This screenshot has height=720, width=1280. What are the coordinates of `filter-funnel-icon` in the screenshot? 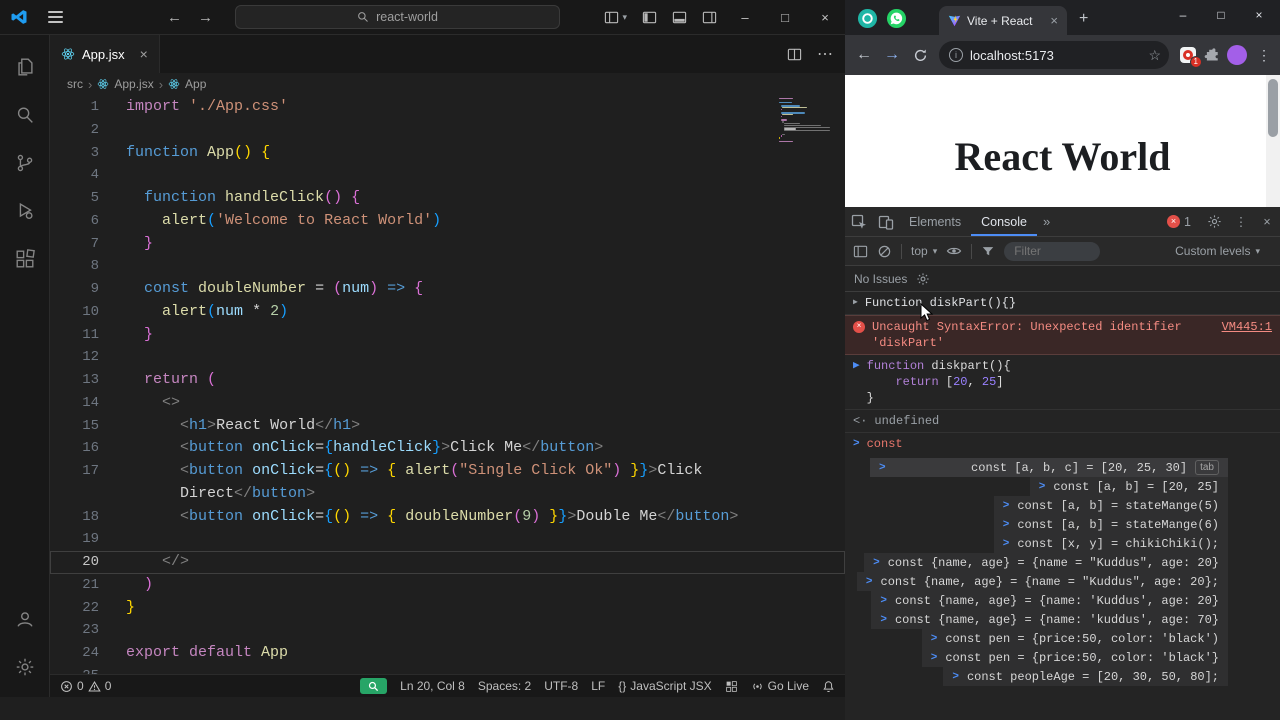 It's located at (988, 251).